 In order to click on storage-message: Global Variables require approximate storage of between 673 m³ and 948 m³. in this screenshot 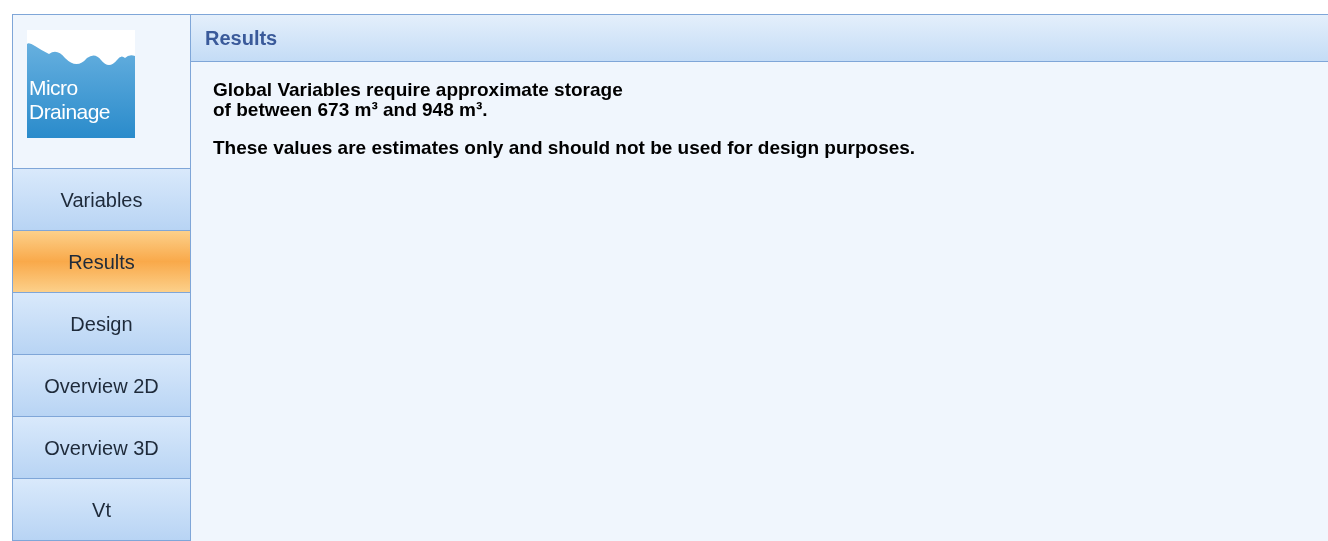, I will do `click(418, 100)`.